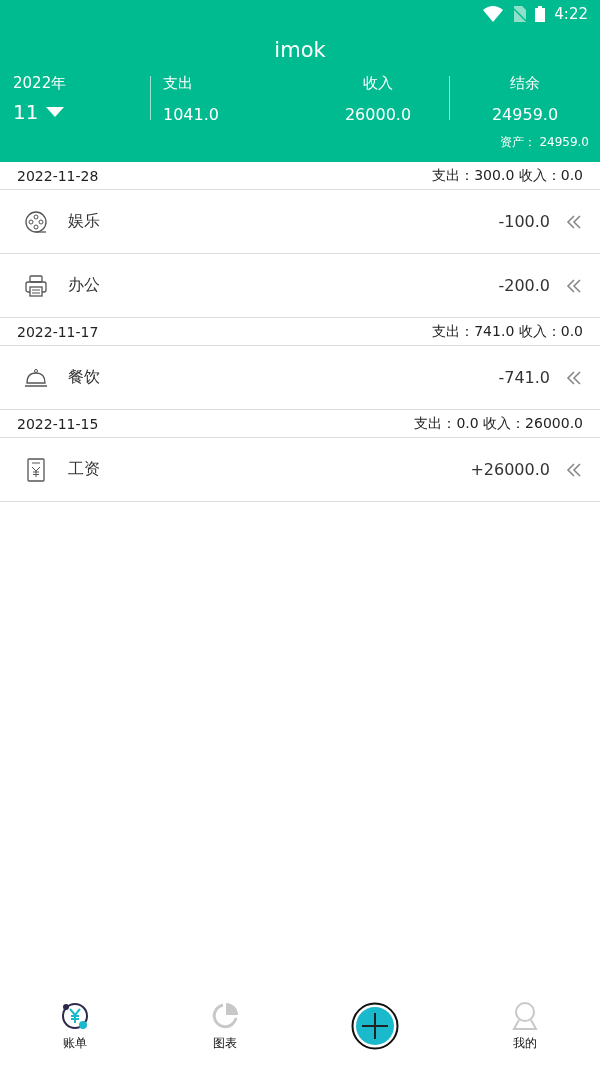 Image resolution: width=600 pixels, height=1067 pixels. What do you see at coordinates (544, 142) in the screenshot?
I see `assets-text: 资产： 24959.0` at bounding box center [544, 142].